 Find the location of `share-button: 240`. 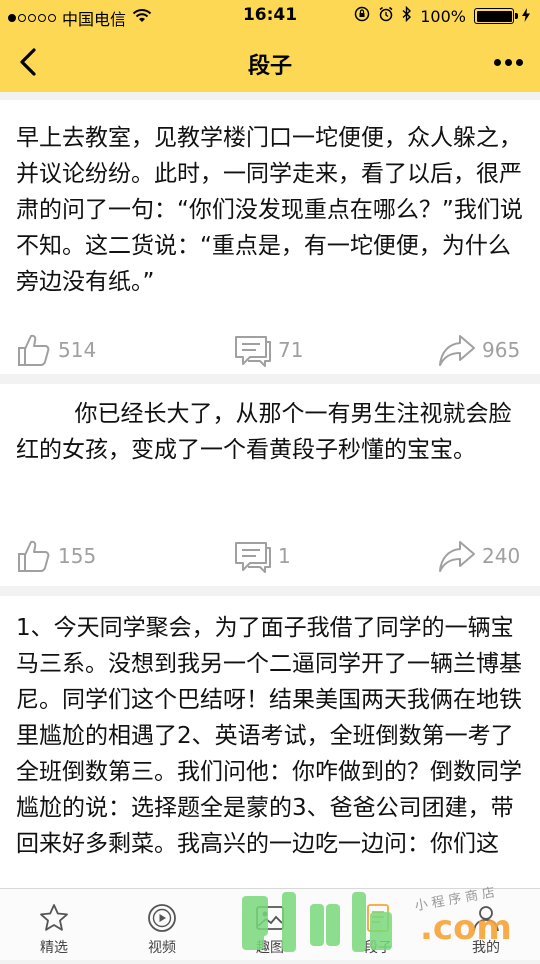

share-button: 240 is located at coordinates (479, 556).